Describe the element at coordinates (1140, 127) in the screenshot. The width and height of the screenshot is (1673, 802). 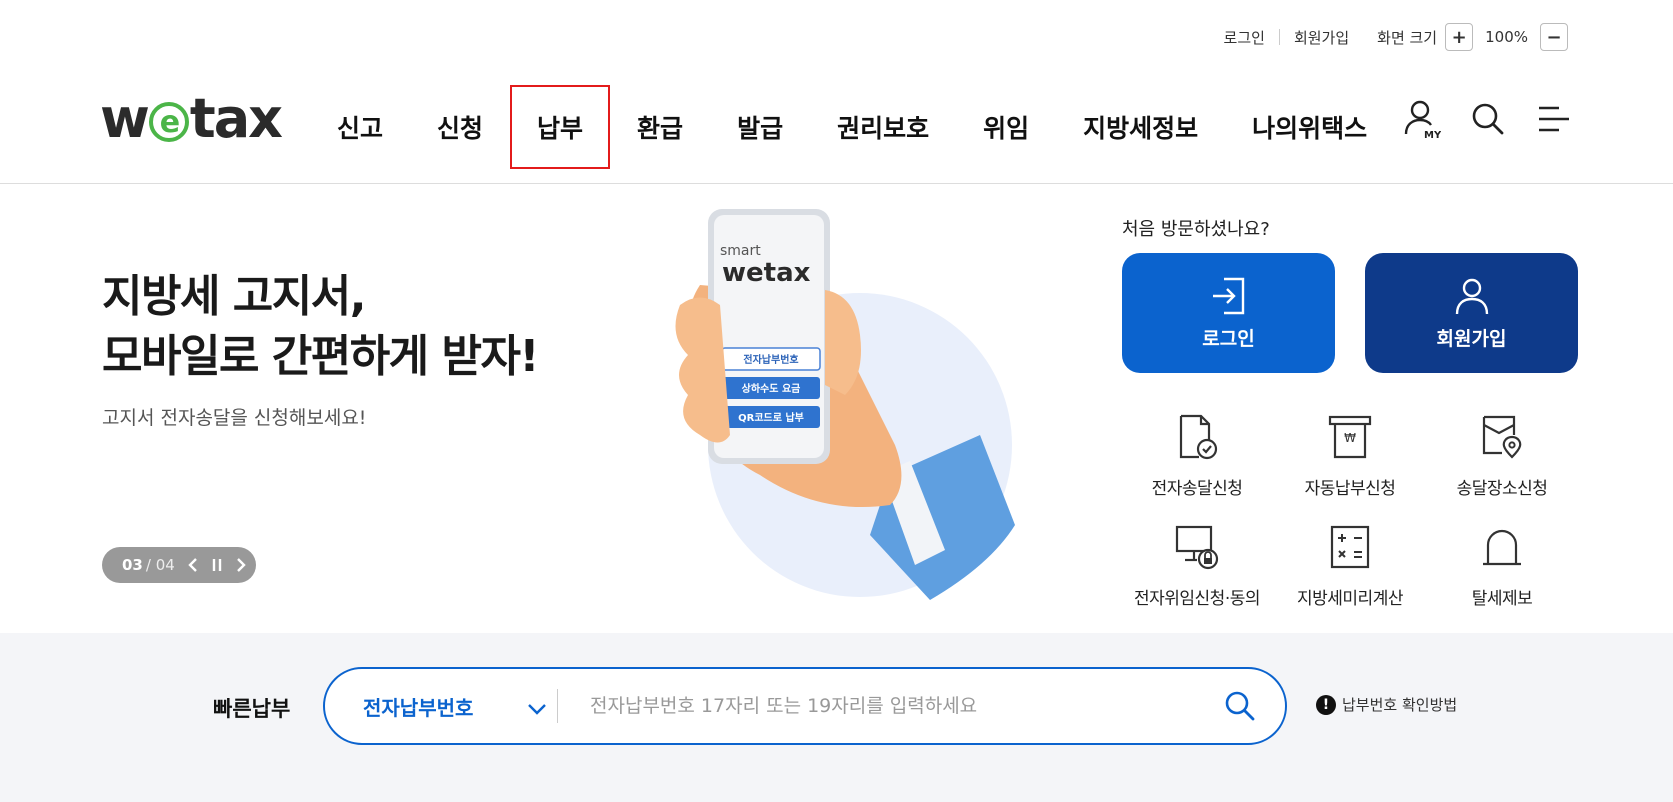
I see `menu-item-localtax-info: 지방세정보` at that location.